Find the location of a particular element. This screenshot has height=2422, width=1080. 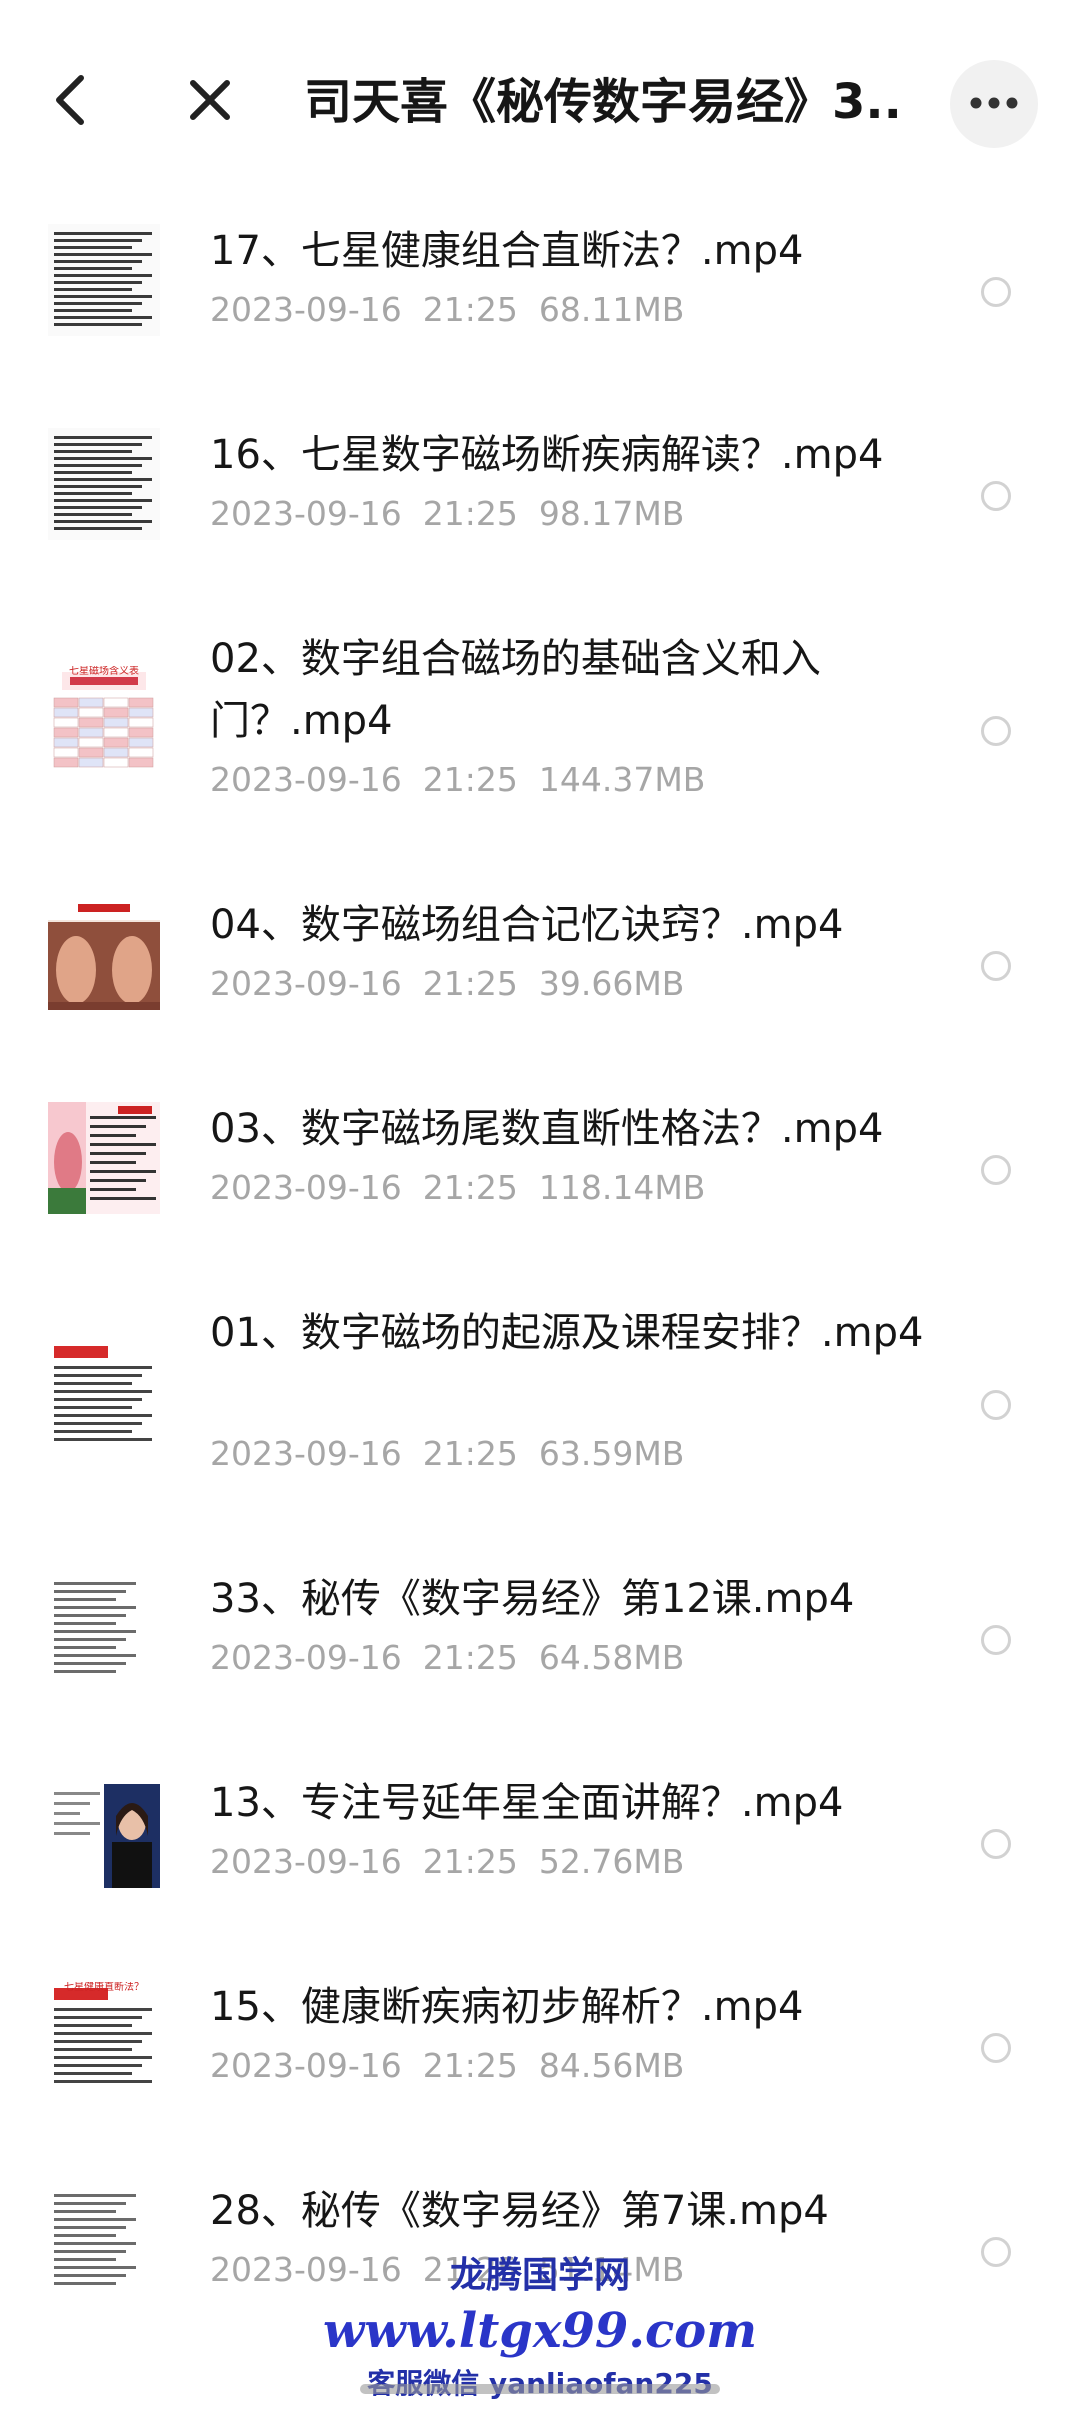

file-name: 17、七星健康组合直断法？.mp4 is located at coordinates (507, 251).